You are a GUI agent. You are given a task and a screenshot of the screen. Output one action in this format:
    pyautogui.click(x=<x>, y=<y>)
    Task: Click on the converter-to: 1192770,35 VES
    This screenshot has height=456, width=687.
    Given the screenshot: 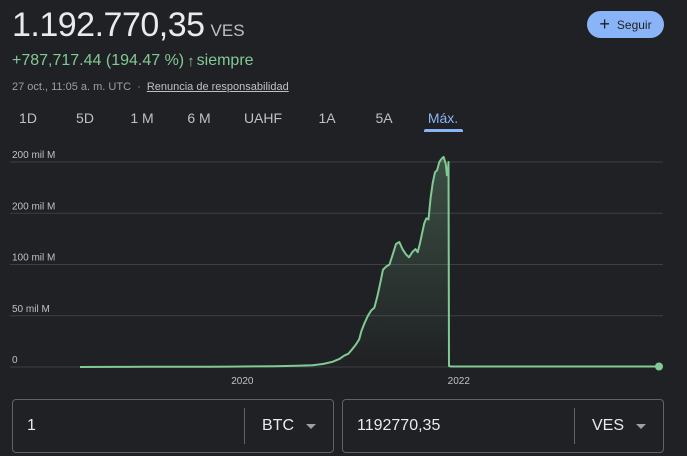 What is the action you would take?
    pyautogui.click(x=503, y=426)
    